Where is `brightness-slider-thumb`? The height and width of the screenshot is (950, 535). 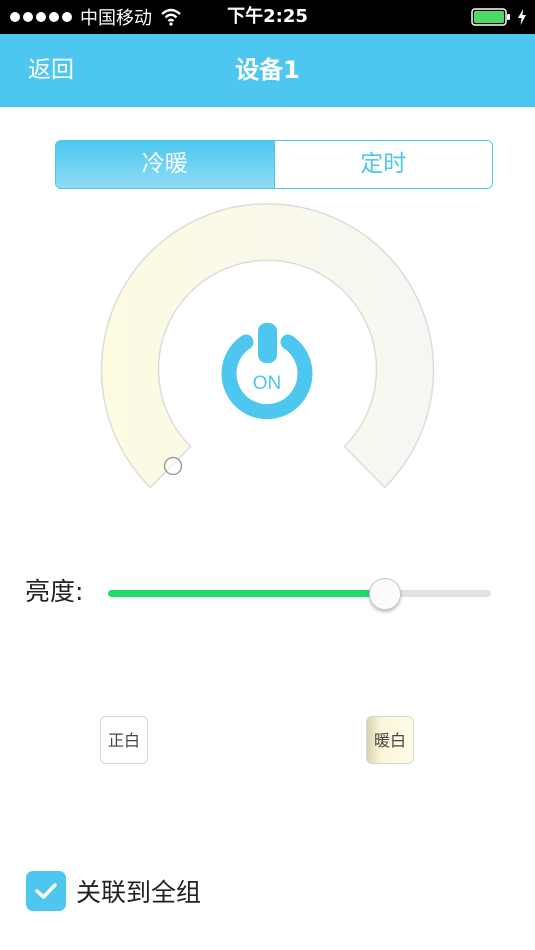 brightness-slider-thumb is located at coordinates (385, 594).